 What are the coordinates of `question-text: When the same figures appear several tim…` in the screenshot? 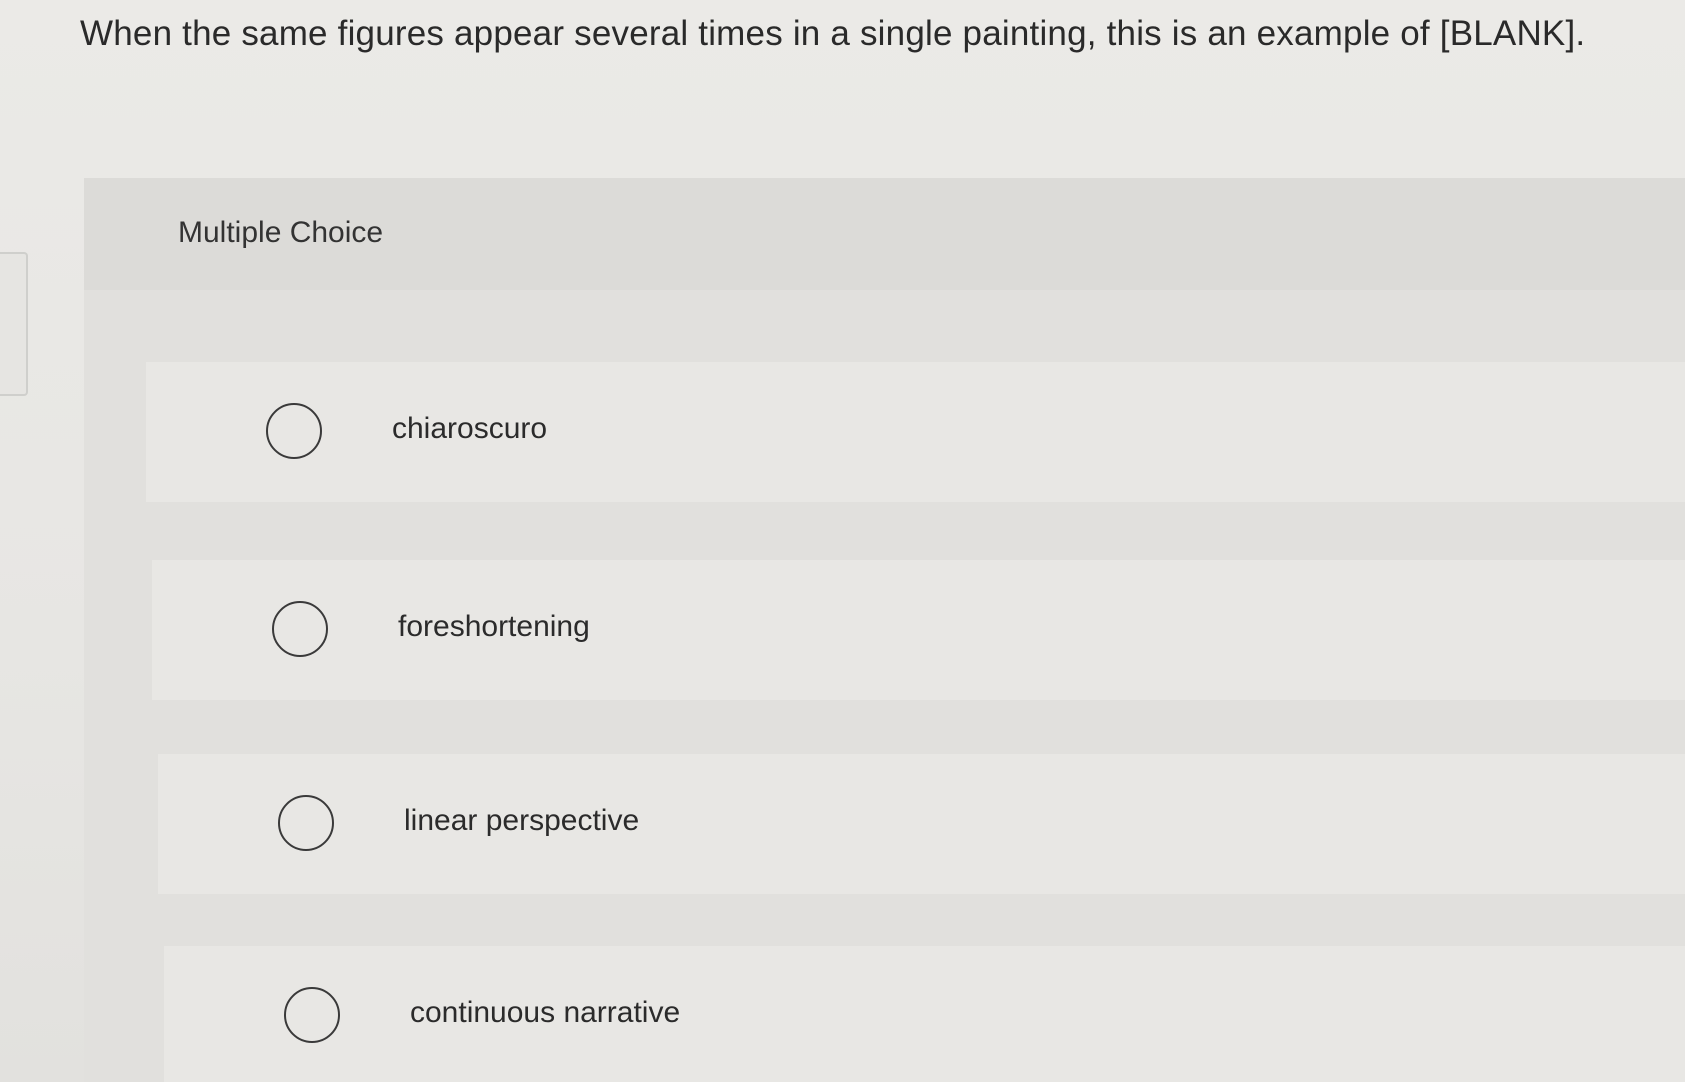 It's located at (833, 33).